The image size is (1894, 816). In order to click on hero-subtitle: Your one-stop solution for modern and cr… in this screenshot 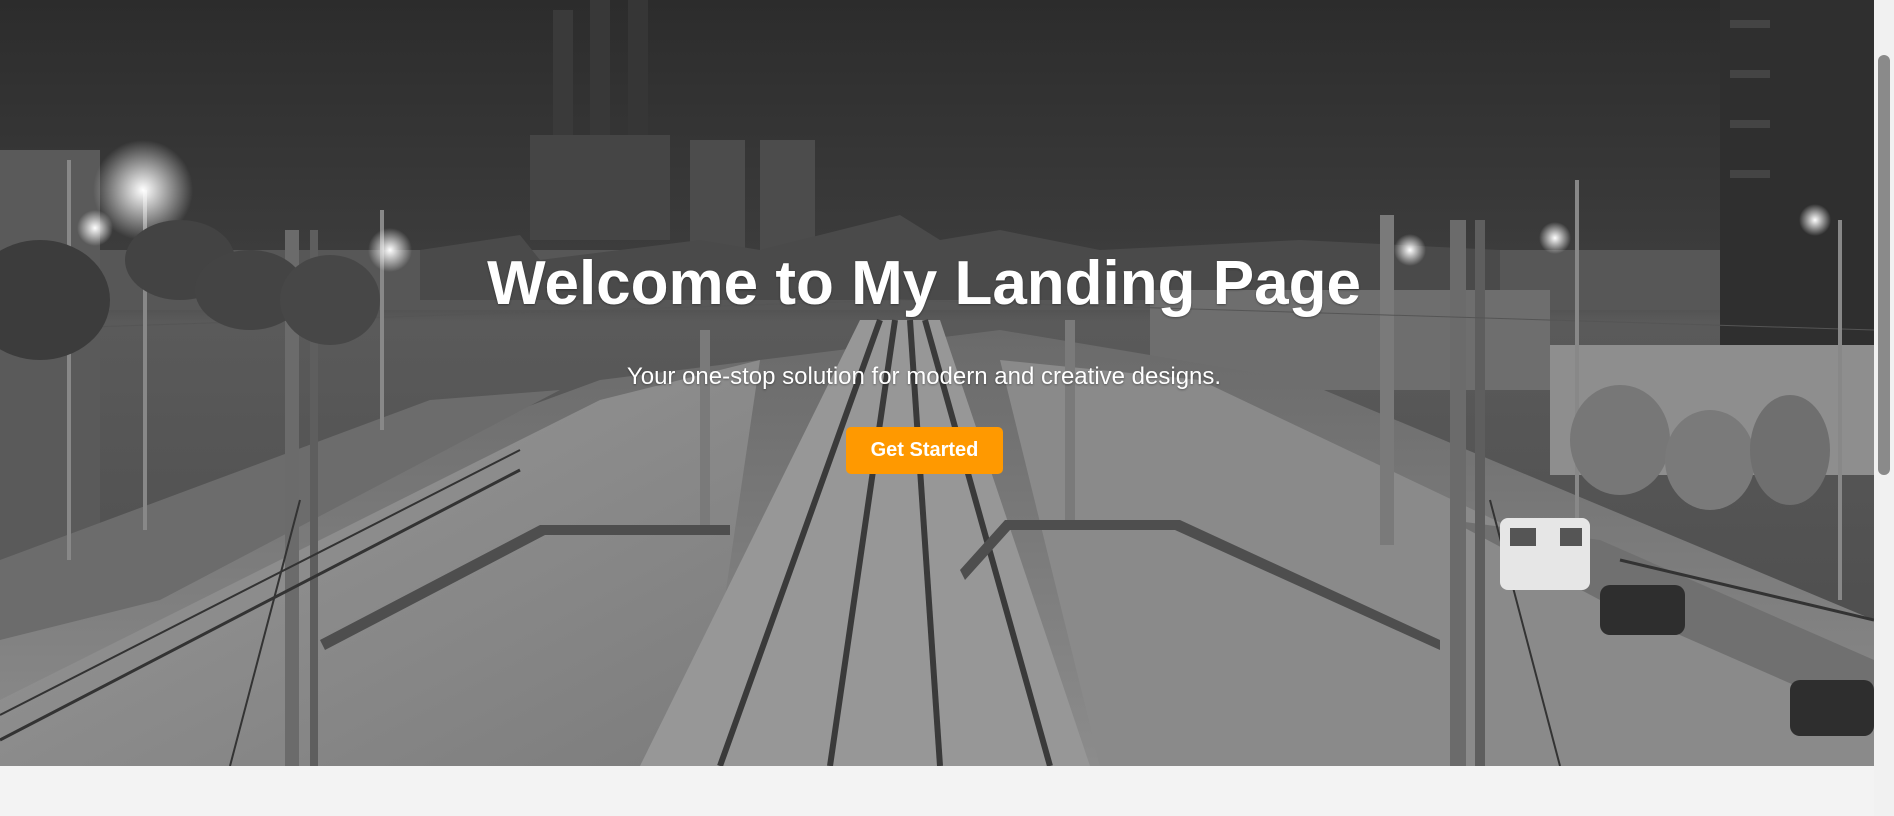, I will do `click(924, 376)`.